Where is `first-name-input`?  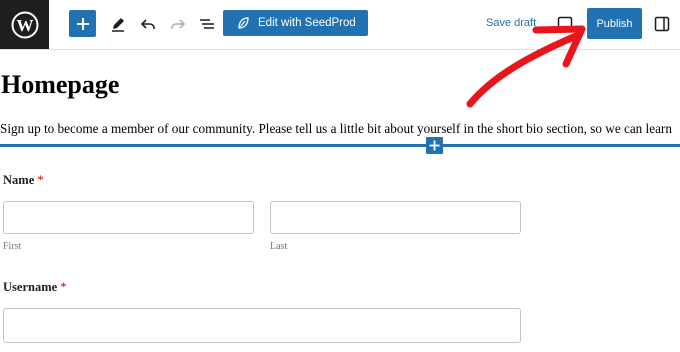
first-name-input is located at coordinates (128, 217).